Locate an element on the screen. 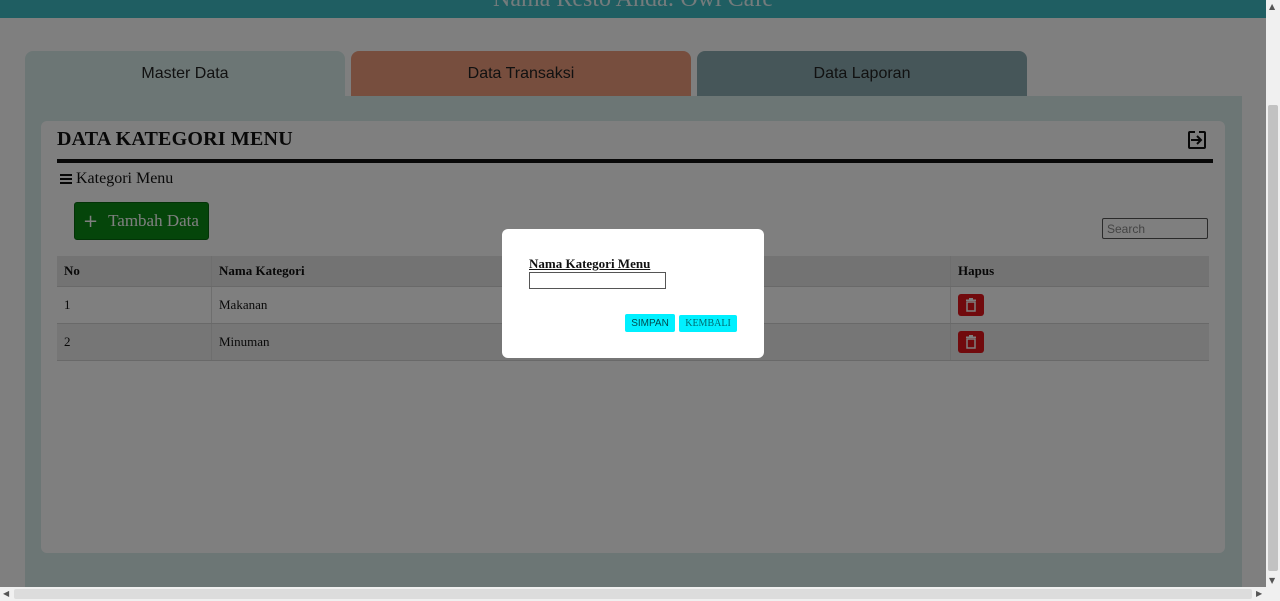 Image resolution: width=1280 pixels, height=601 pixels. scroll-down-icon: ▼ is located at coordinates (1272, 580).